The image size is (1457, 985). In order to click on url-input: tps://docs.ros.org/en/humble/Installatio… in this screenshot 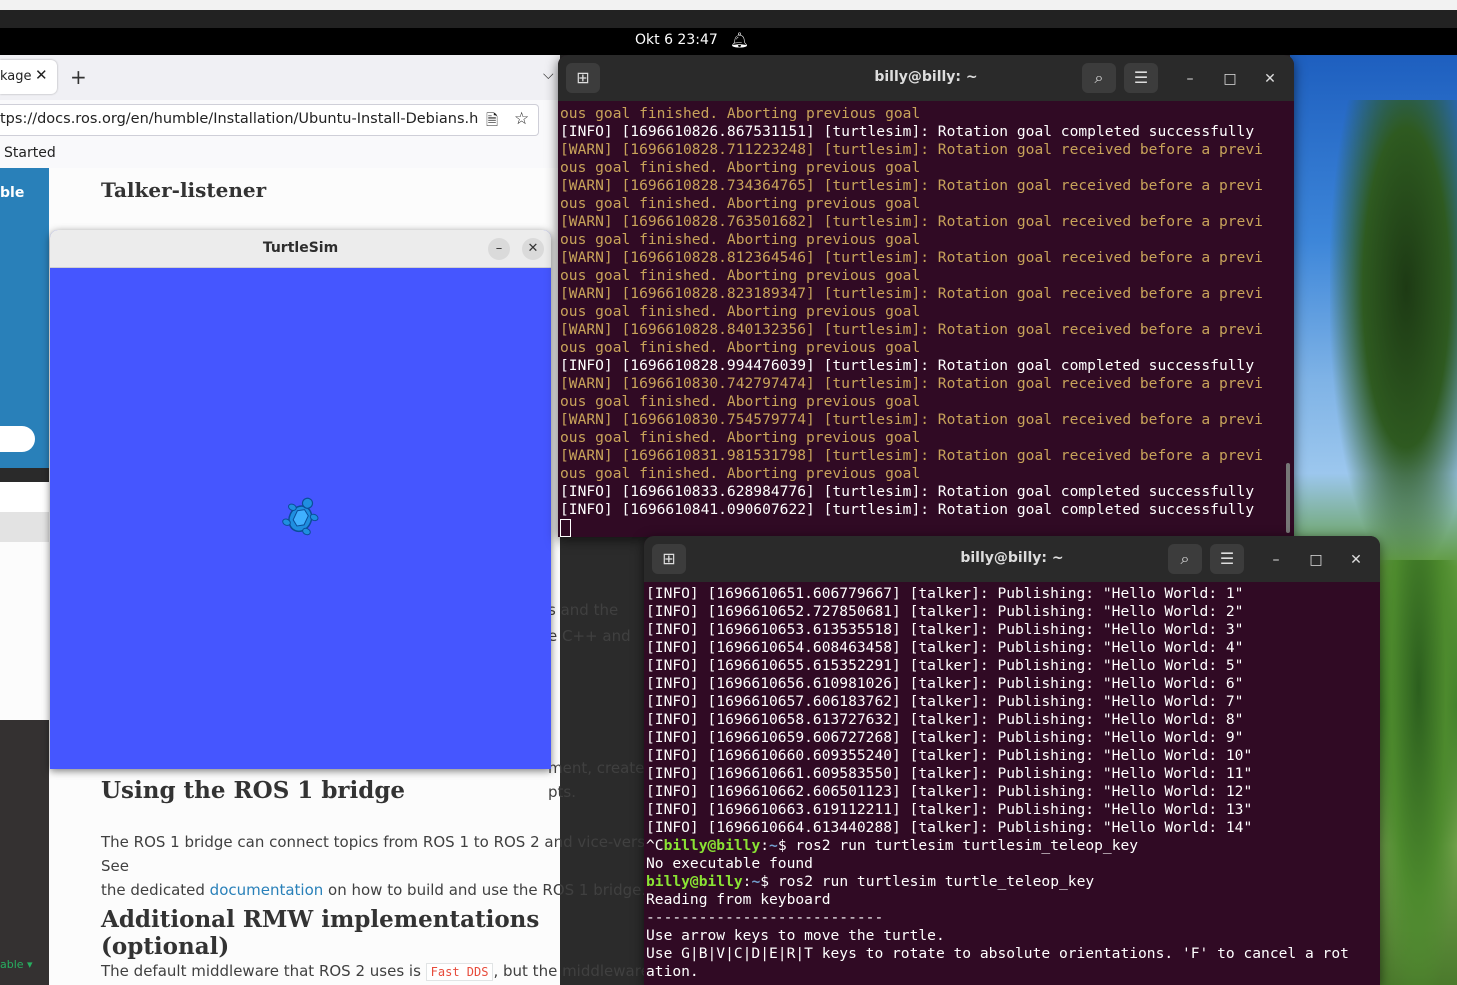, I will do `click(269, 120)`.